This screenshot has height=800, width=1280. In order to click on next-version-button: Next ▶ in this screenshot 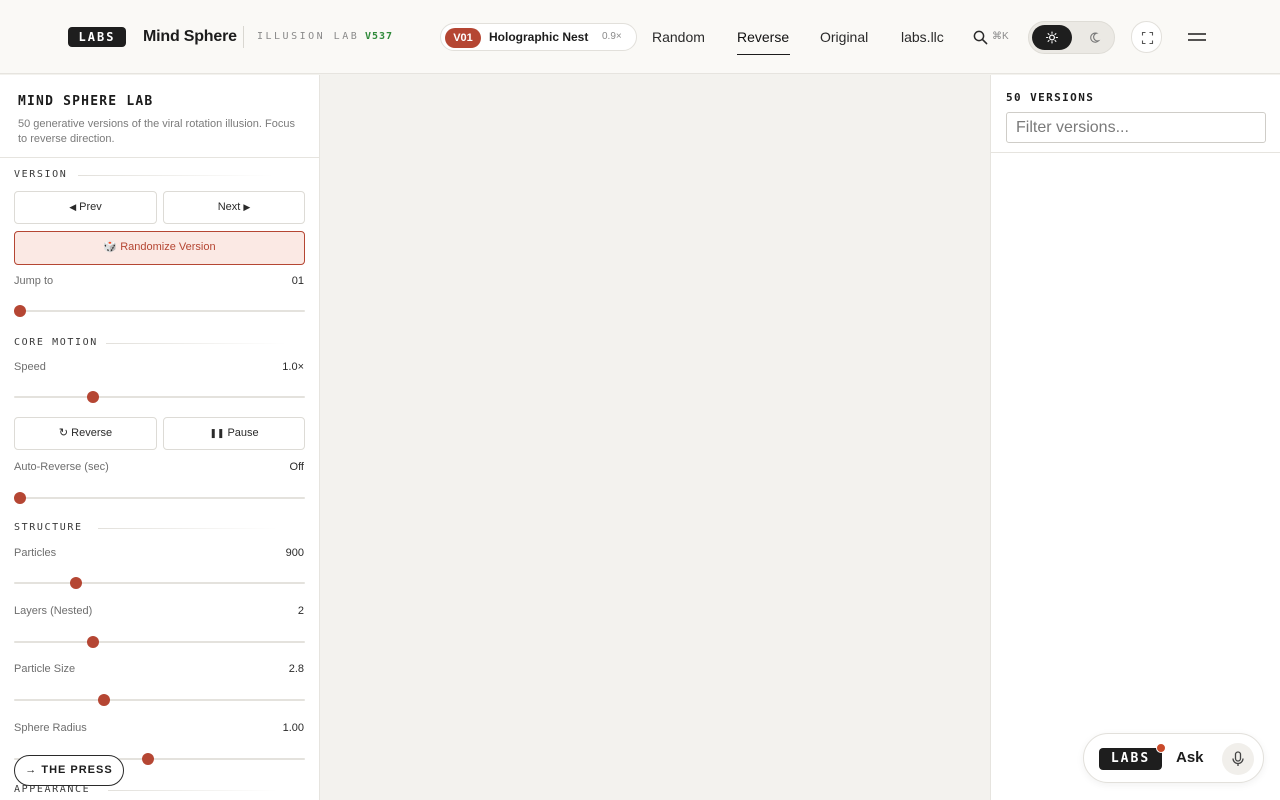, I will do `click(234, 207)`.